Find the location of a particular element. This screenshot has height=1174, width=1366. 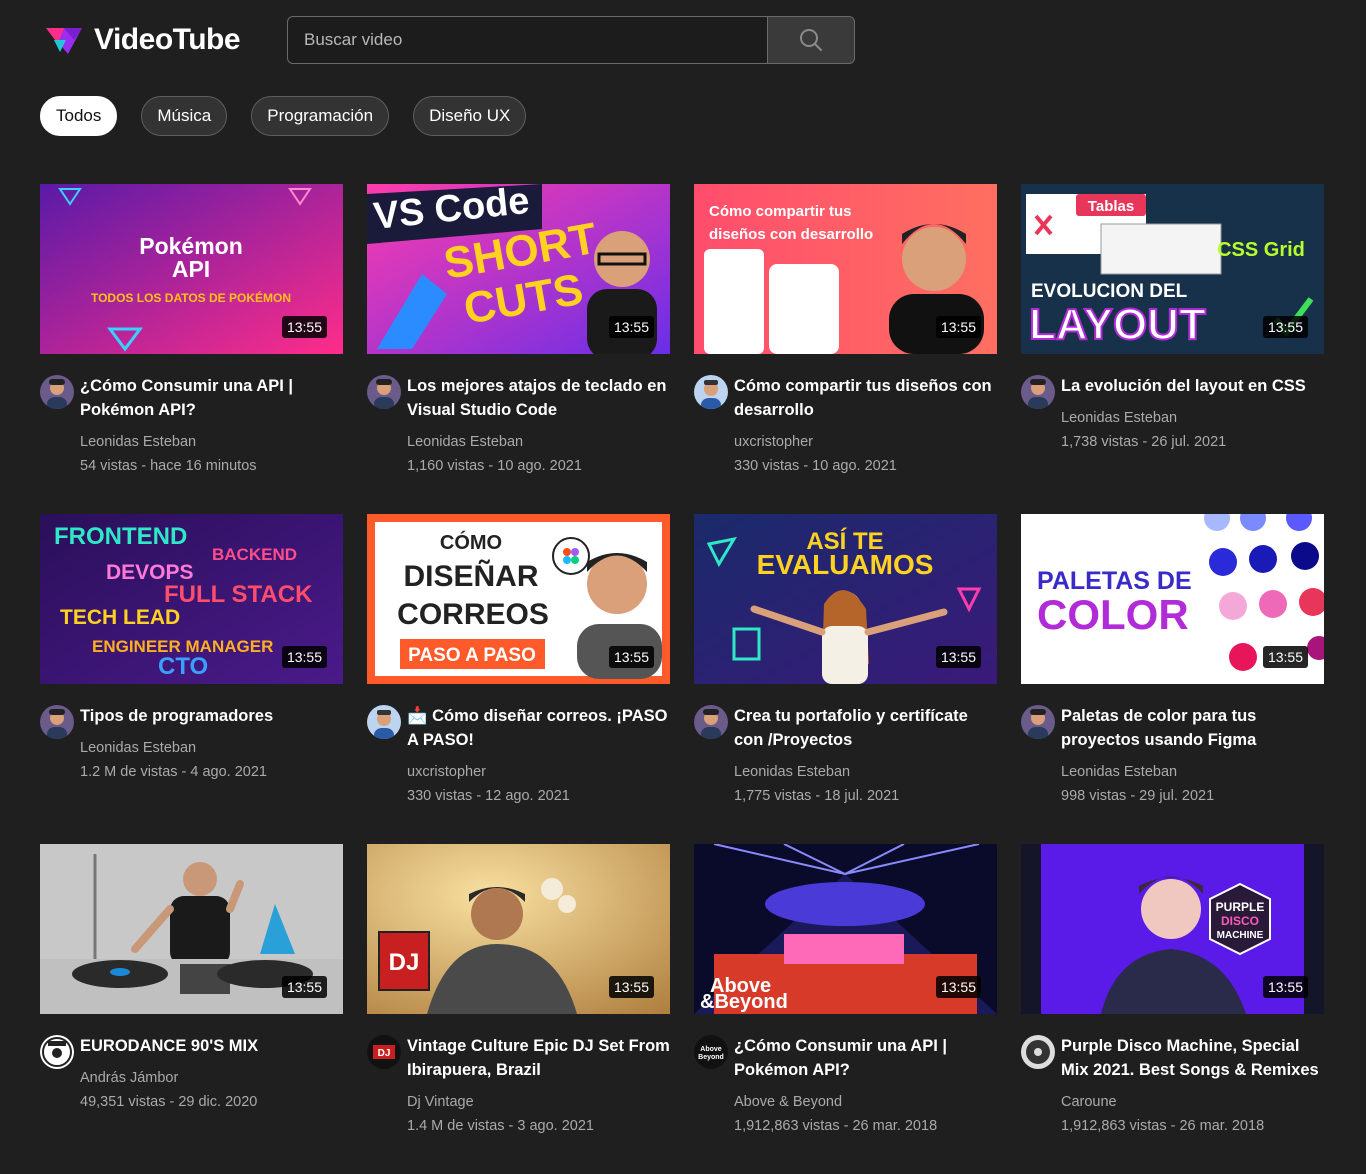

thumb-text: CÓMO is located at coordinates (471, 542).